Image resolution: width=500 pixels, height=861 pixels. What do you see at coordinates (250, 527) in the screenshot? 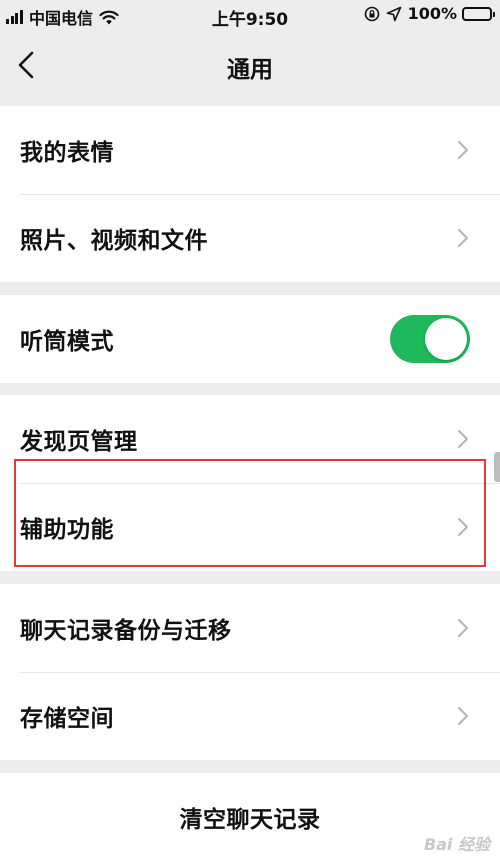
I see `row-accessibility: 辅助功能` at bounding box center [250, 527].